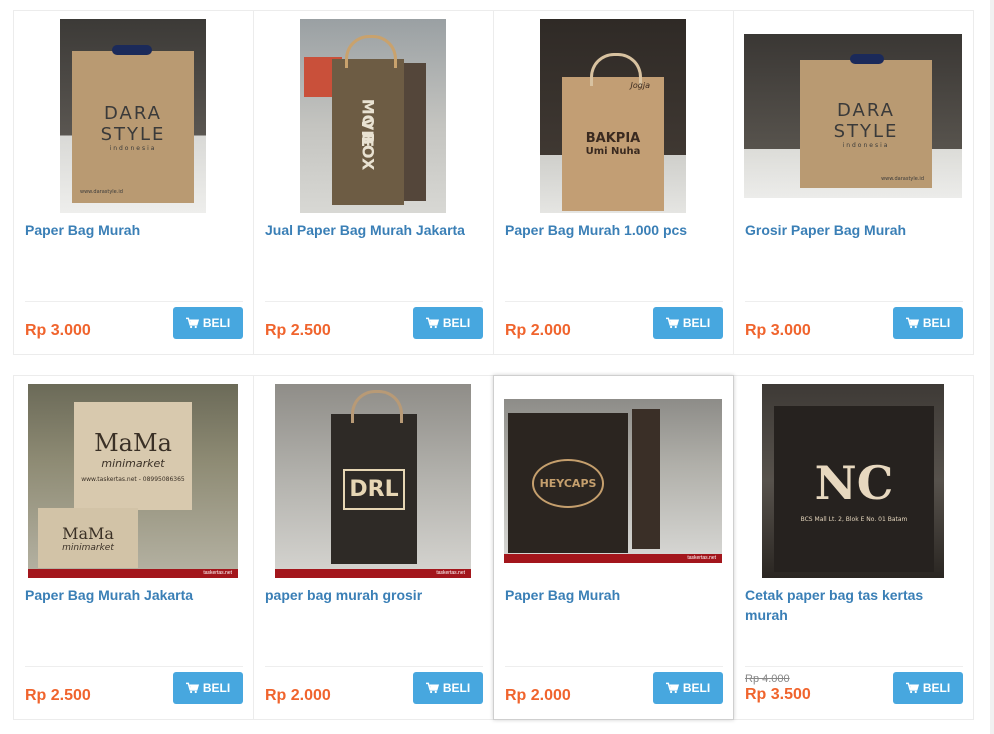  Describe the element at coordinates (134, 595) in the screenshot. I see `product-title-link: Paper Bag Murah Jakarta` at that location.